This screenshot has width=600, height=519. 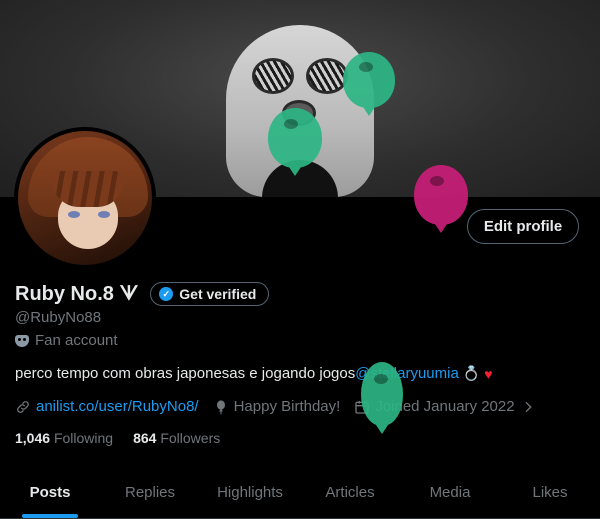 What do you see at coordinates (190, 438) in the screenshot?
I see `followers-label: Followers` at bounding box center [190, 438].